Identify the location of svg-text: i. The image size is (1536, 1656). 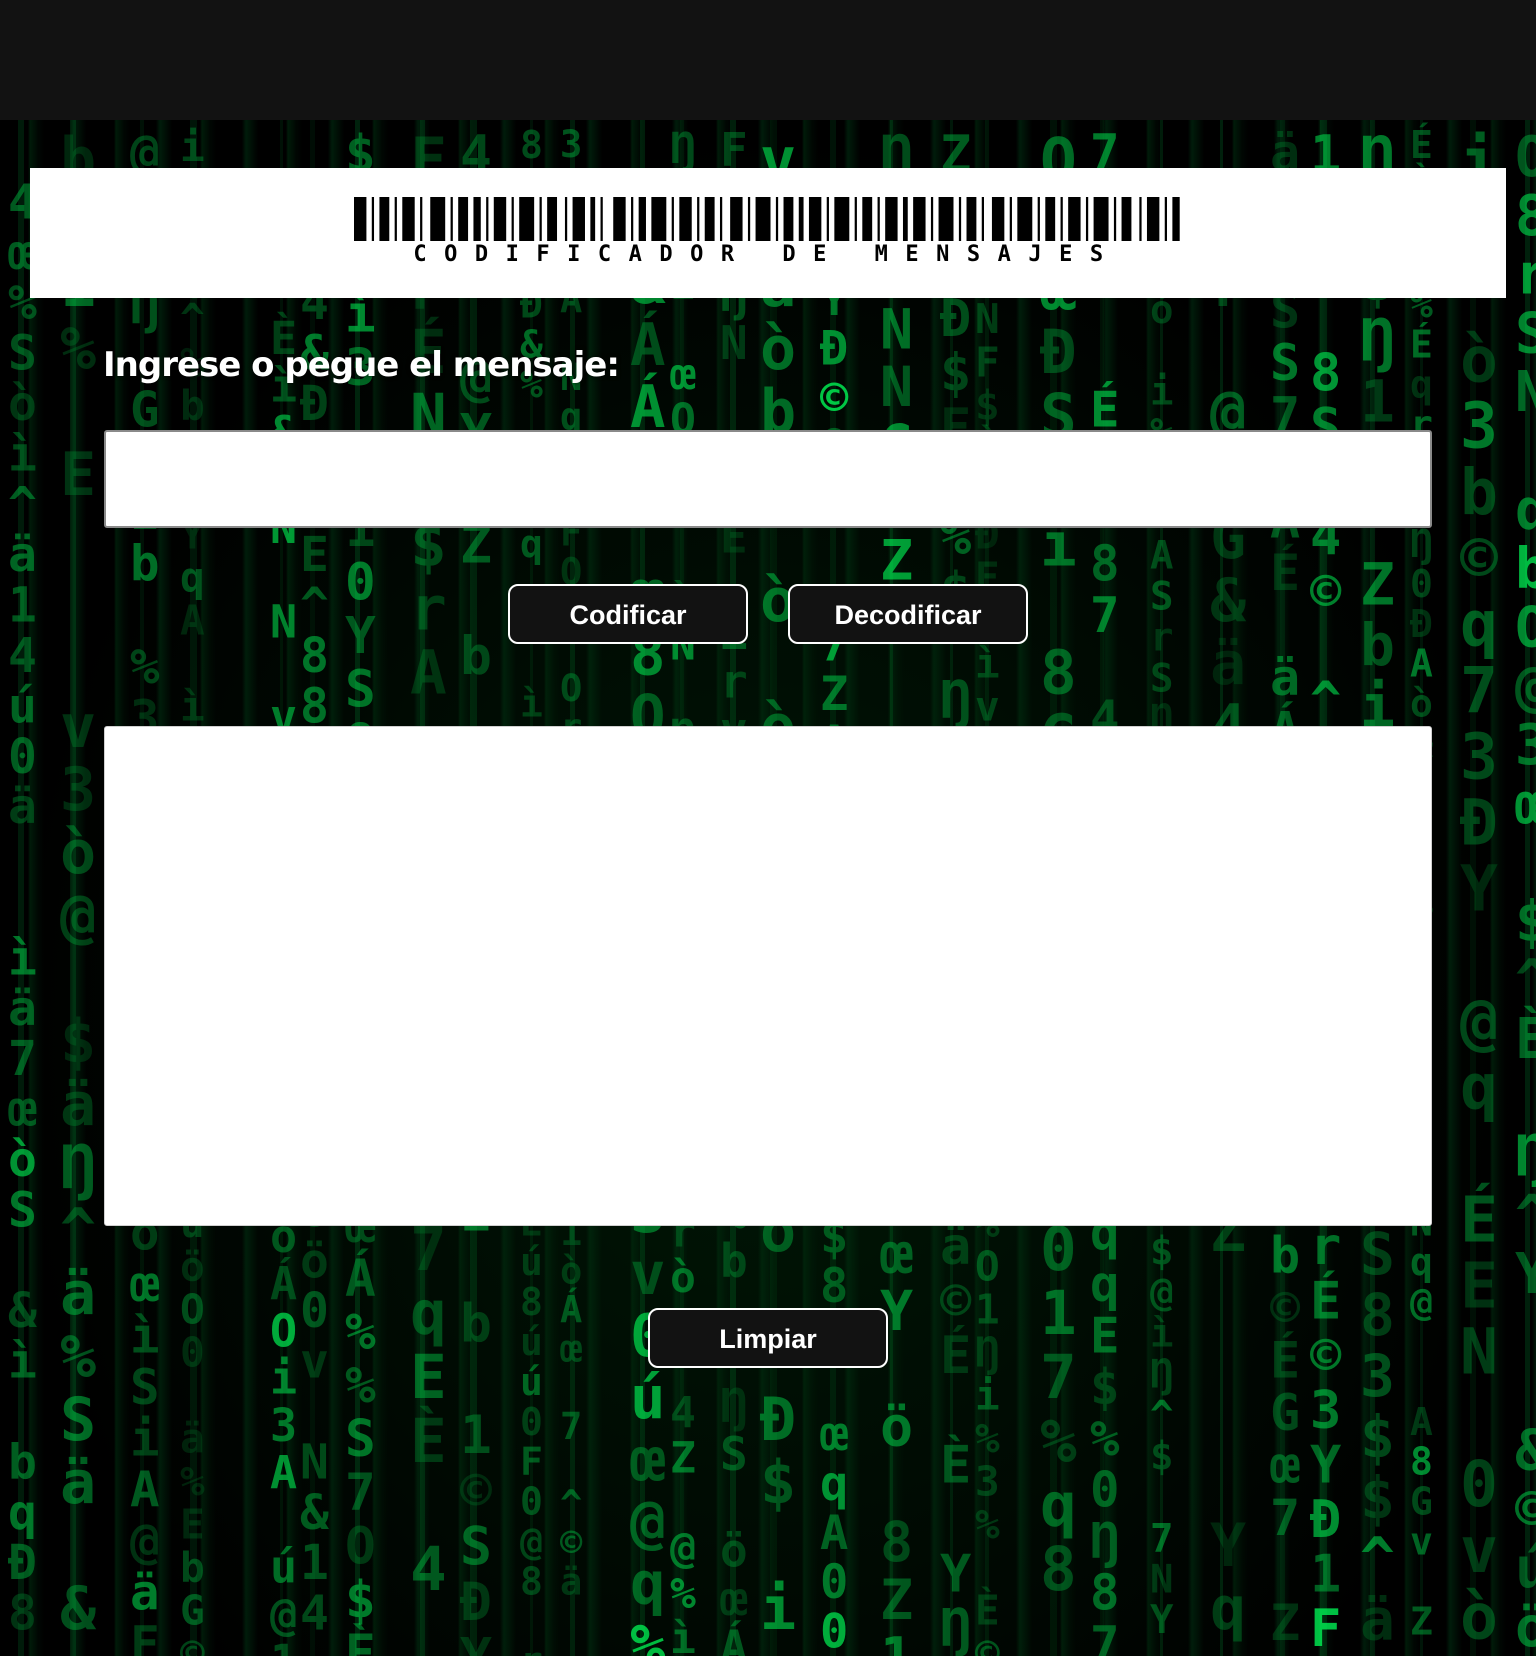
(778, 1609).